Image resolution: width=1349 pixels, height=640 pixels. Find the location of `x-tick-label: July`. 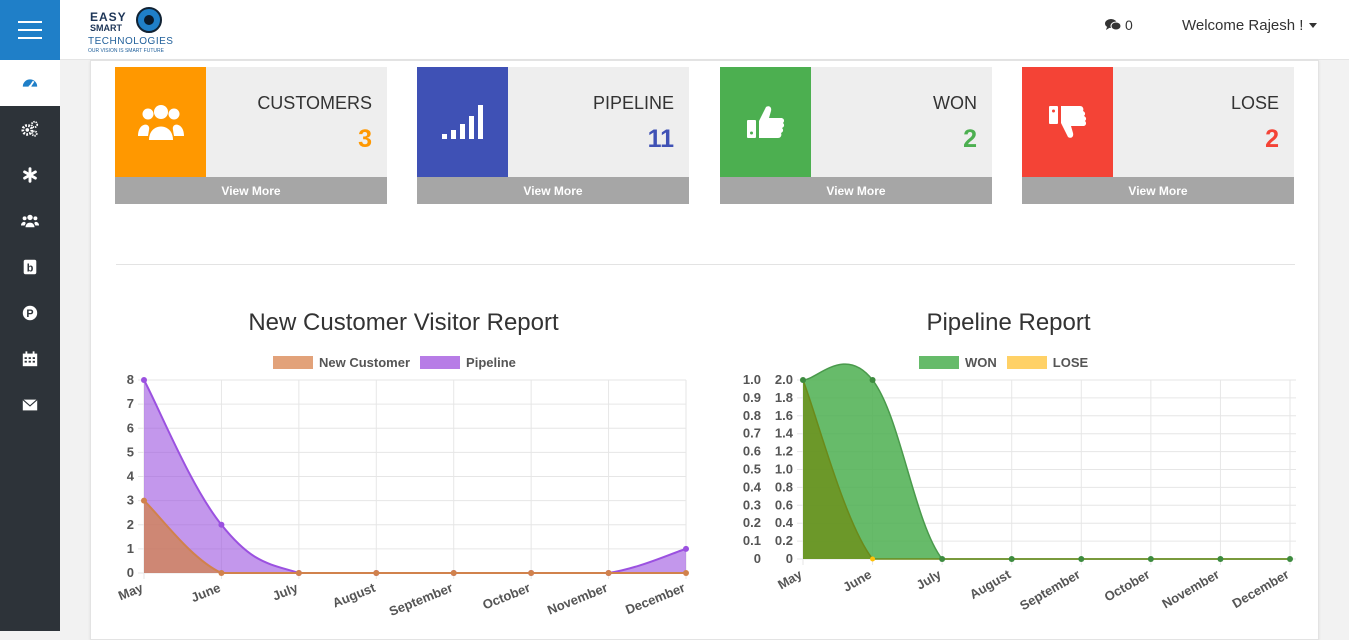

x-tick-label: July is located at coordinates (929, 579).